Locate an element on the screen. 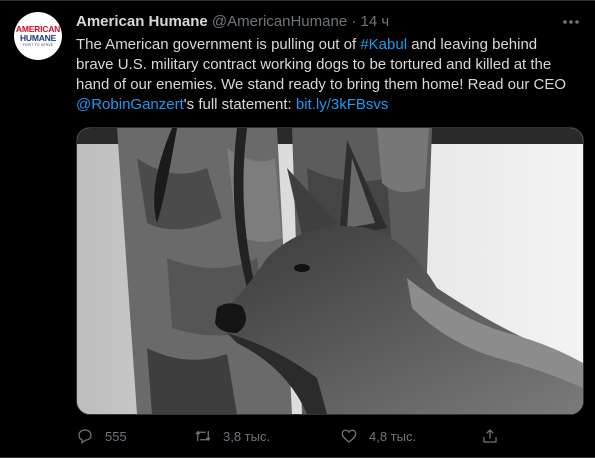  retweet-icon is located at coordinates (203, 436).